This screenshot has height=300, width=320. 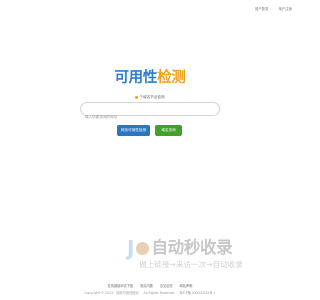 I want to click on node-hint: 个域名节点检测, so click(x=150, y=97).